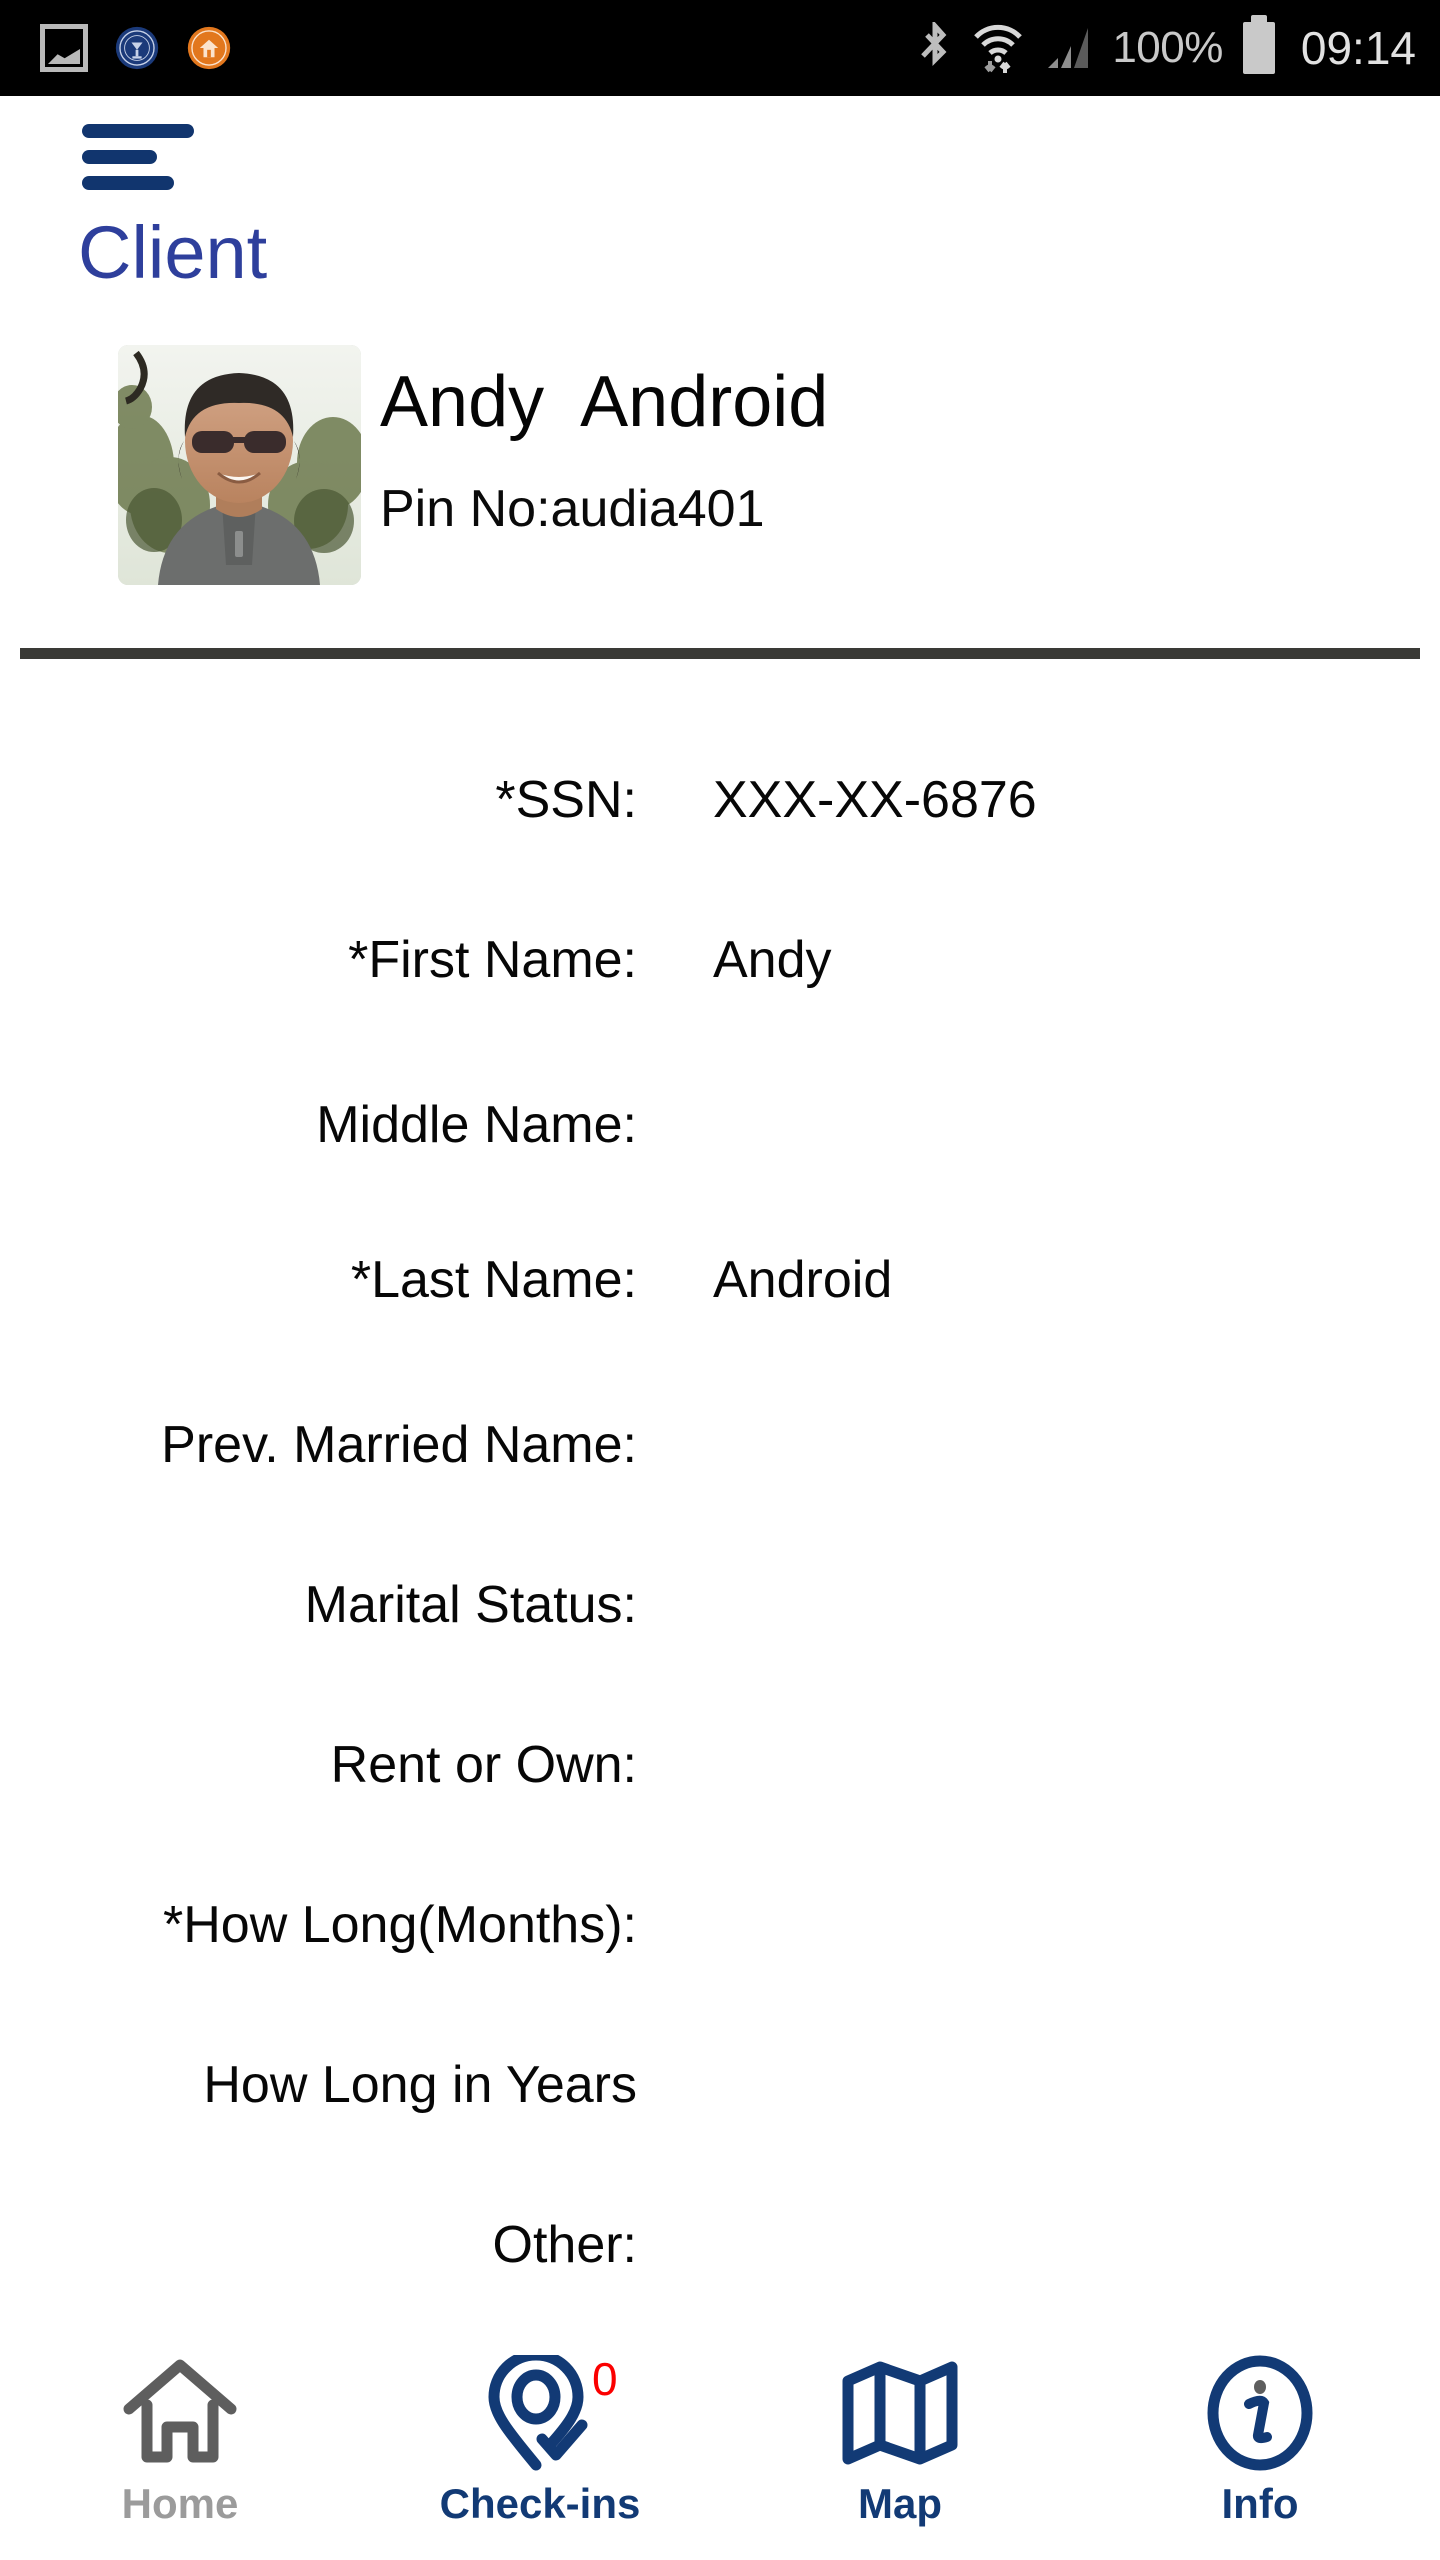 This screenshot has height=2560, width=1440. I want to click on avatar-photo, so click(239, 465).